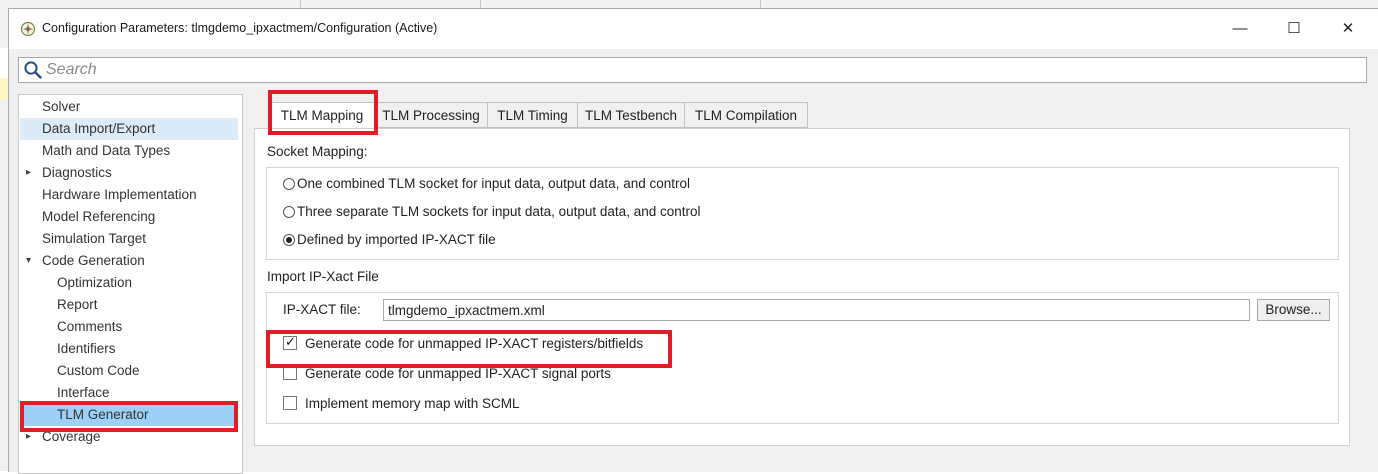  I want to click on import-ipxact-heading: Import IP-Xact File, so click(323, 276).